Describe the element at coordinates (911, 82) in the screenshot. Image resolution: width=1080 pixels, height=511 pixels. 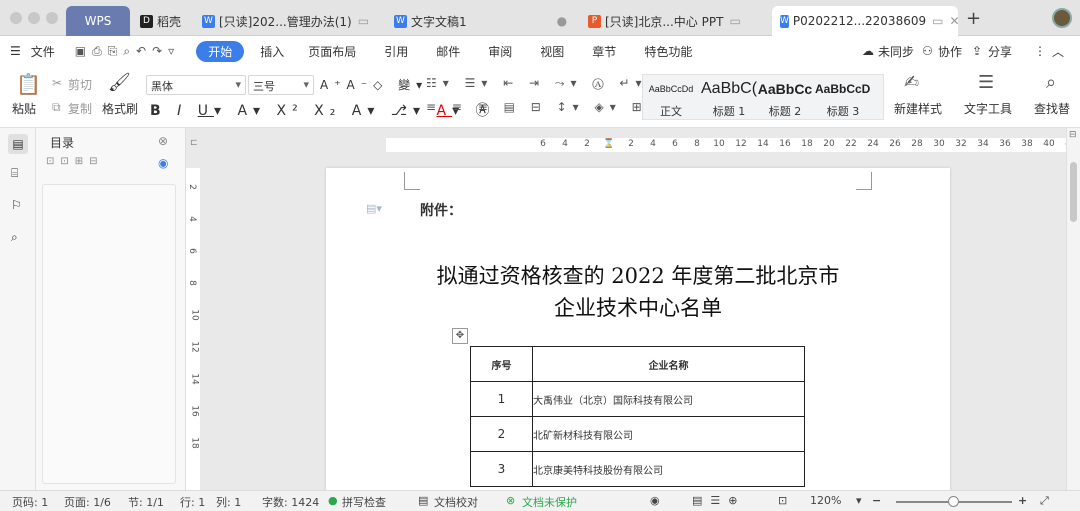
I see `new-style-icon: ✍` at that location.